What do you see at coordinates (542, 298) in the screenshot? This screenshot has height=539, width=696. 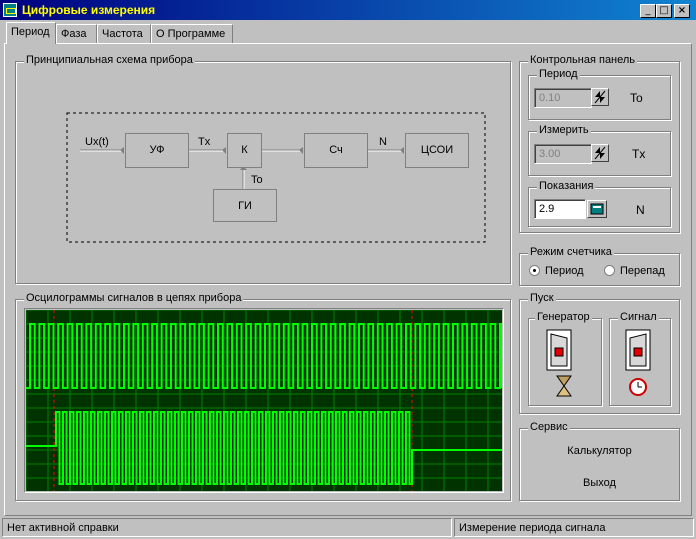 I see `start-title: Пуск` at bounding box center [542, 298].